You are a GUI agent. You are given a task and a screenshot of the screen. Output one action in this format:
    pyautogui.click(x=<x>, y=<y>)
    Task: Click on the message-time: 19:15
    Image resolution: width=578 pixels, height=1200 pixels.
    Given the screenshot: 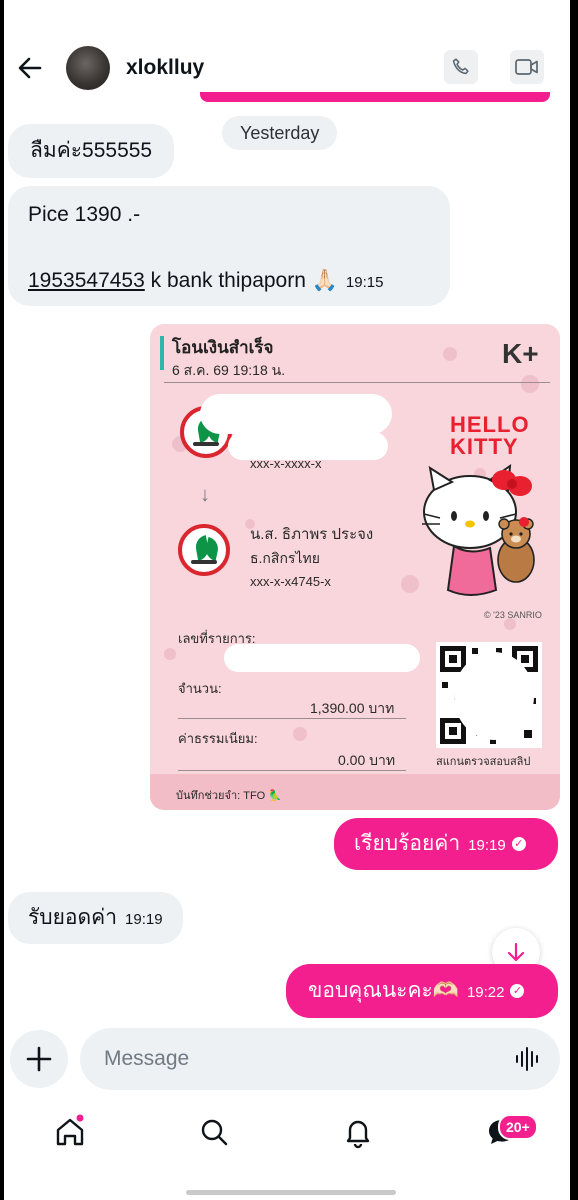 What is the action you would take?
    pyautogui.click(x=364, y=282)
    